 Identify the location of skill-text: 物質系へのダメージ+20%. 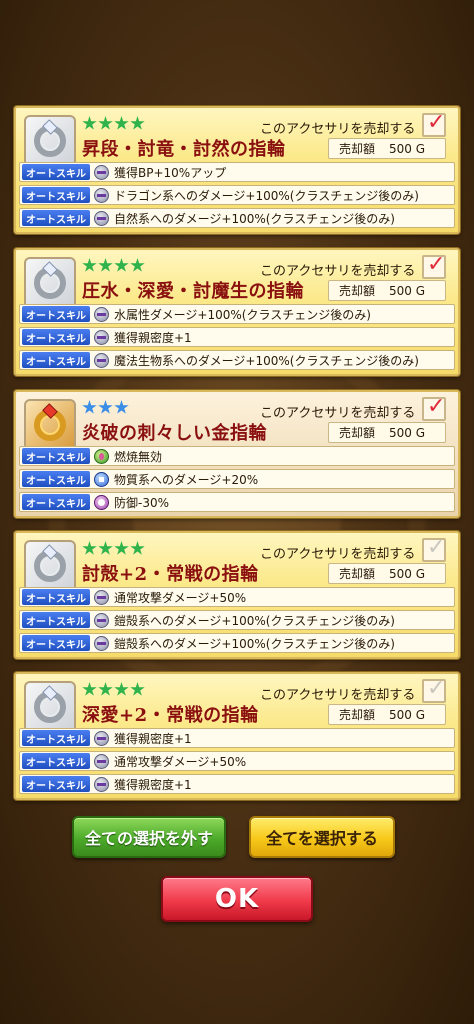
(186, 479).